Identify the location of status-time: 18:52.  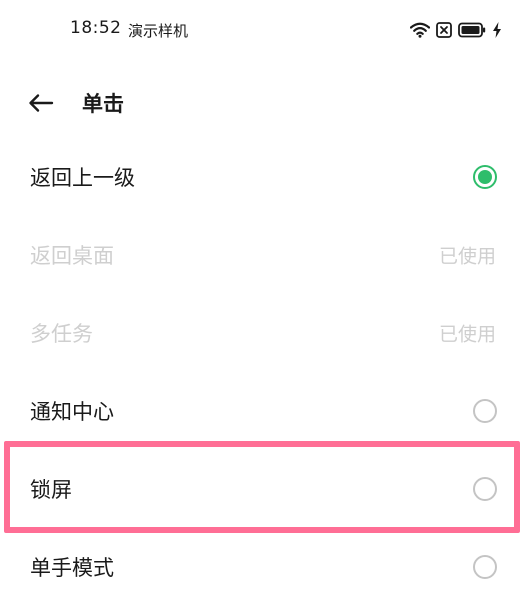
(96, 28).